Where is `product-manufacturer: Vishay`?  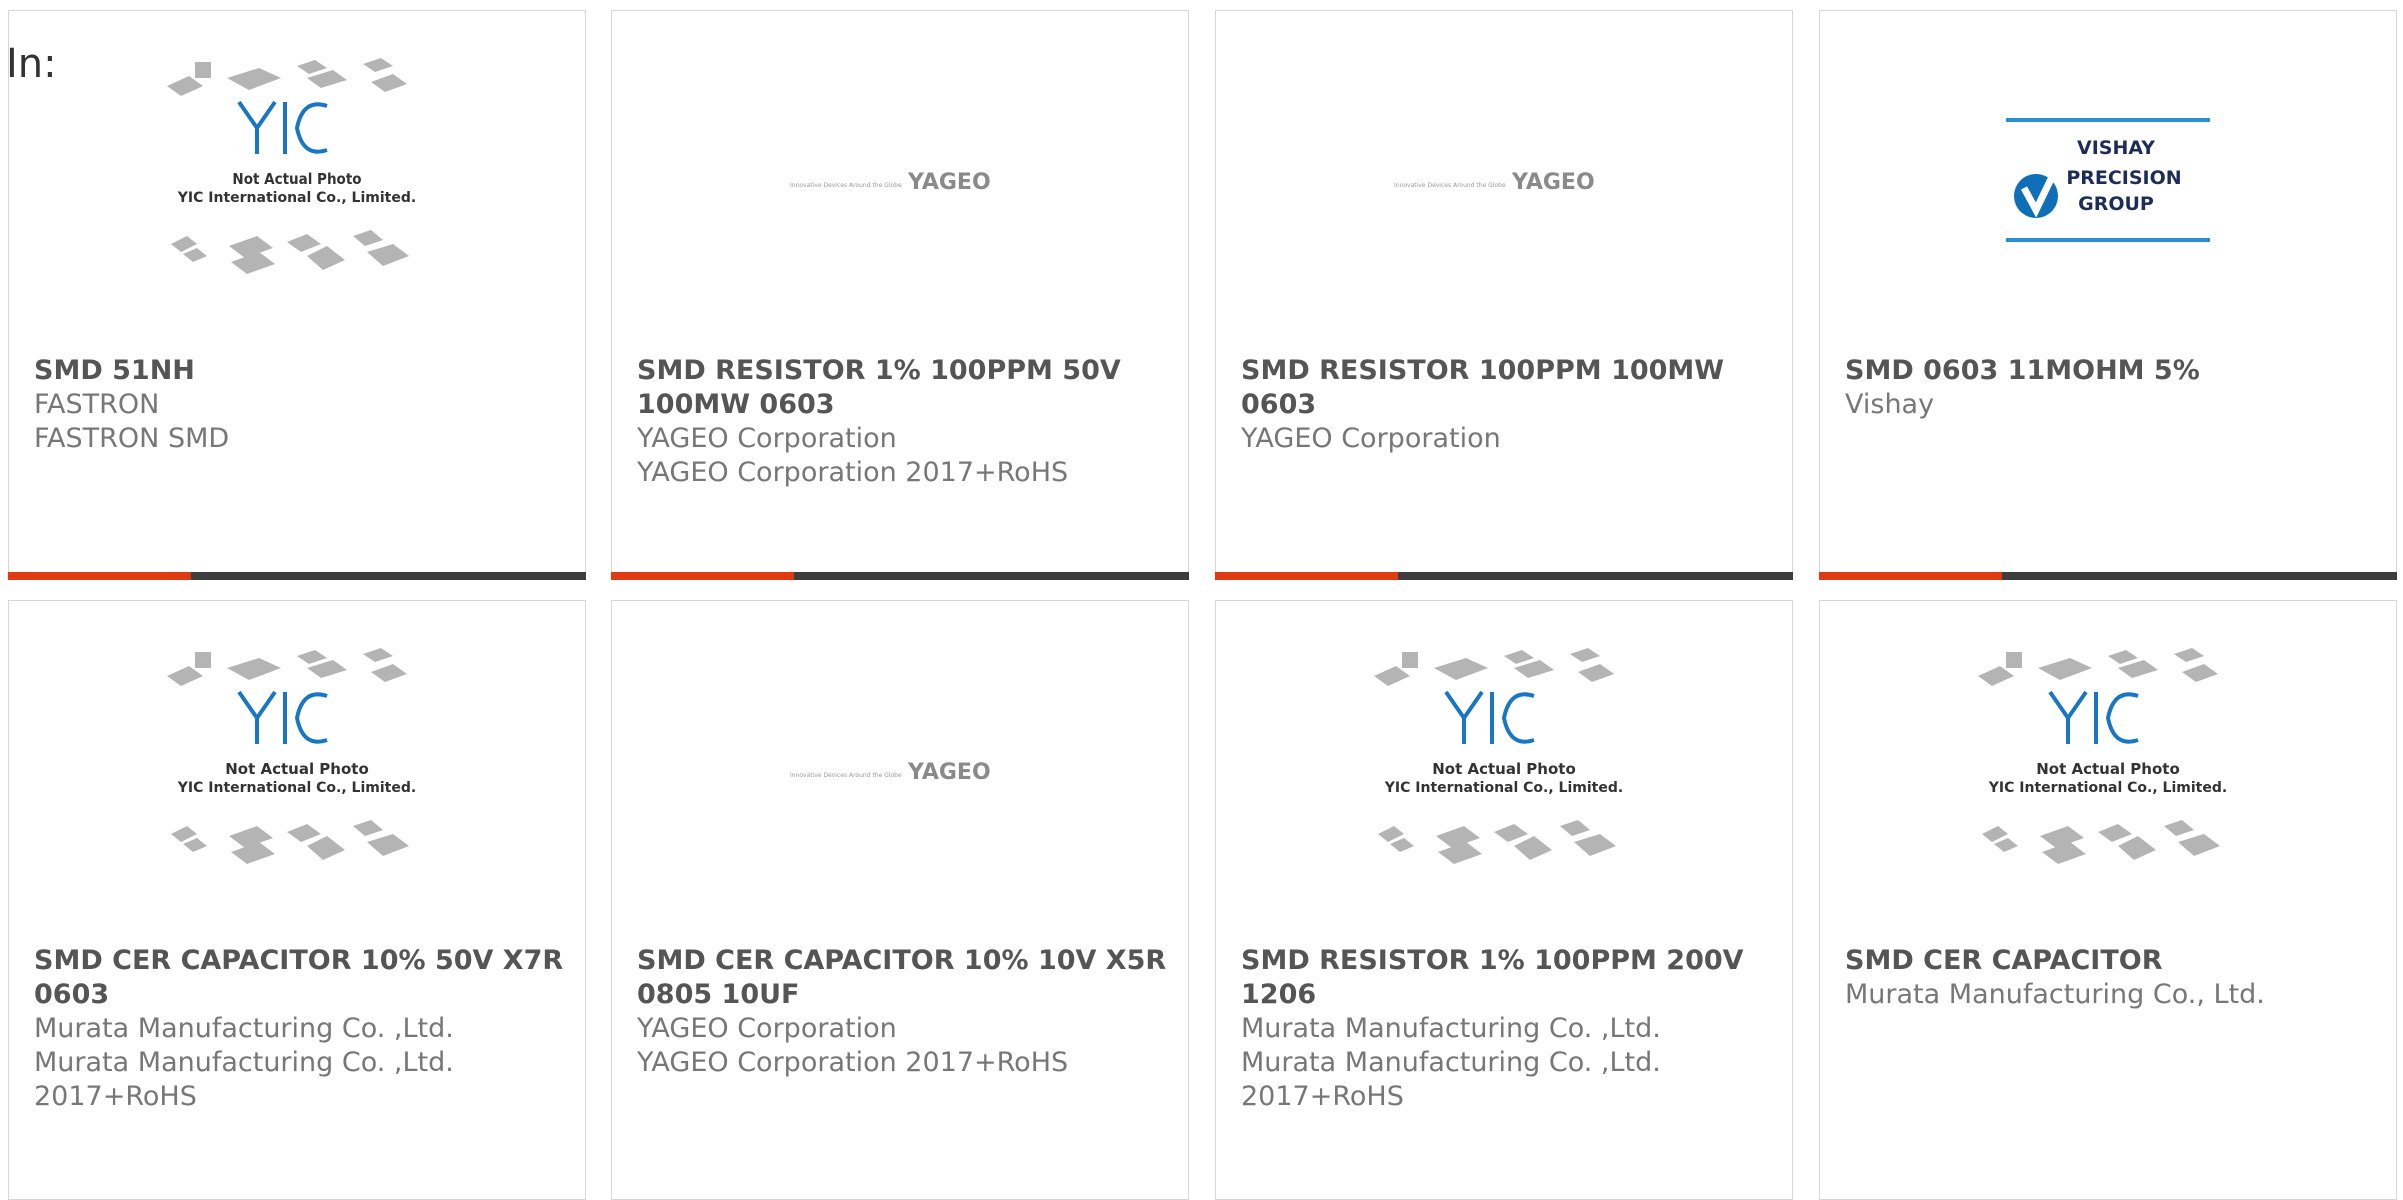
product-manufacturer: Vishay is located at coordinates (1890, 404).